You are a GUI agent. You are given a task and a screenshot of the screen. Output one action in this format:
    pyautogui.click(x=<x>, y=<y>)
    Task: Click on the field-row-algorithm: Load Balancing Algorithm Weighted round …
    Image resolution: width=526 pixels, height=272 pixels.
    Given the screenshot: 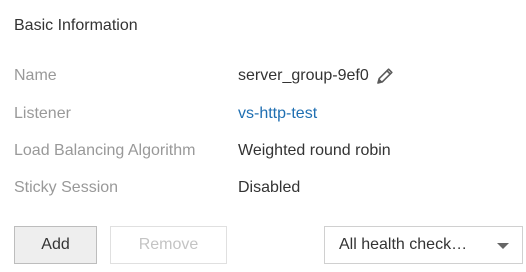 What is the action you would take?
    pyautogui.click(x=263, y=151)
    